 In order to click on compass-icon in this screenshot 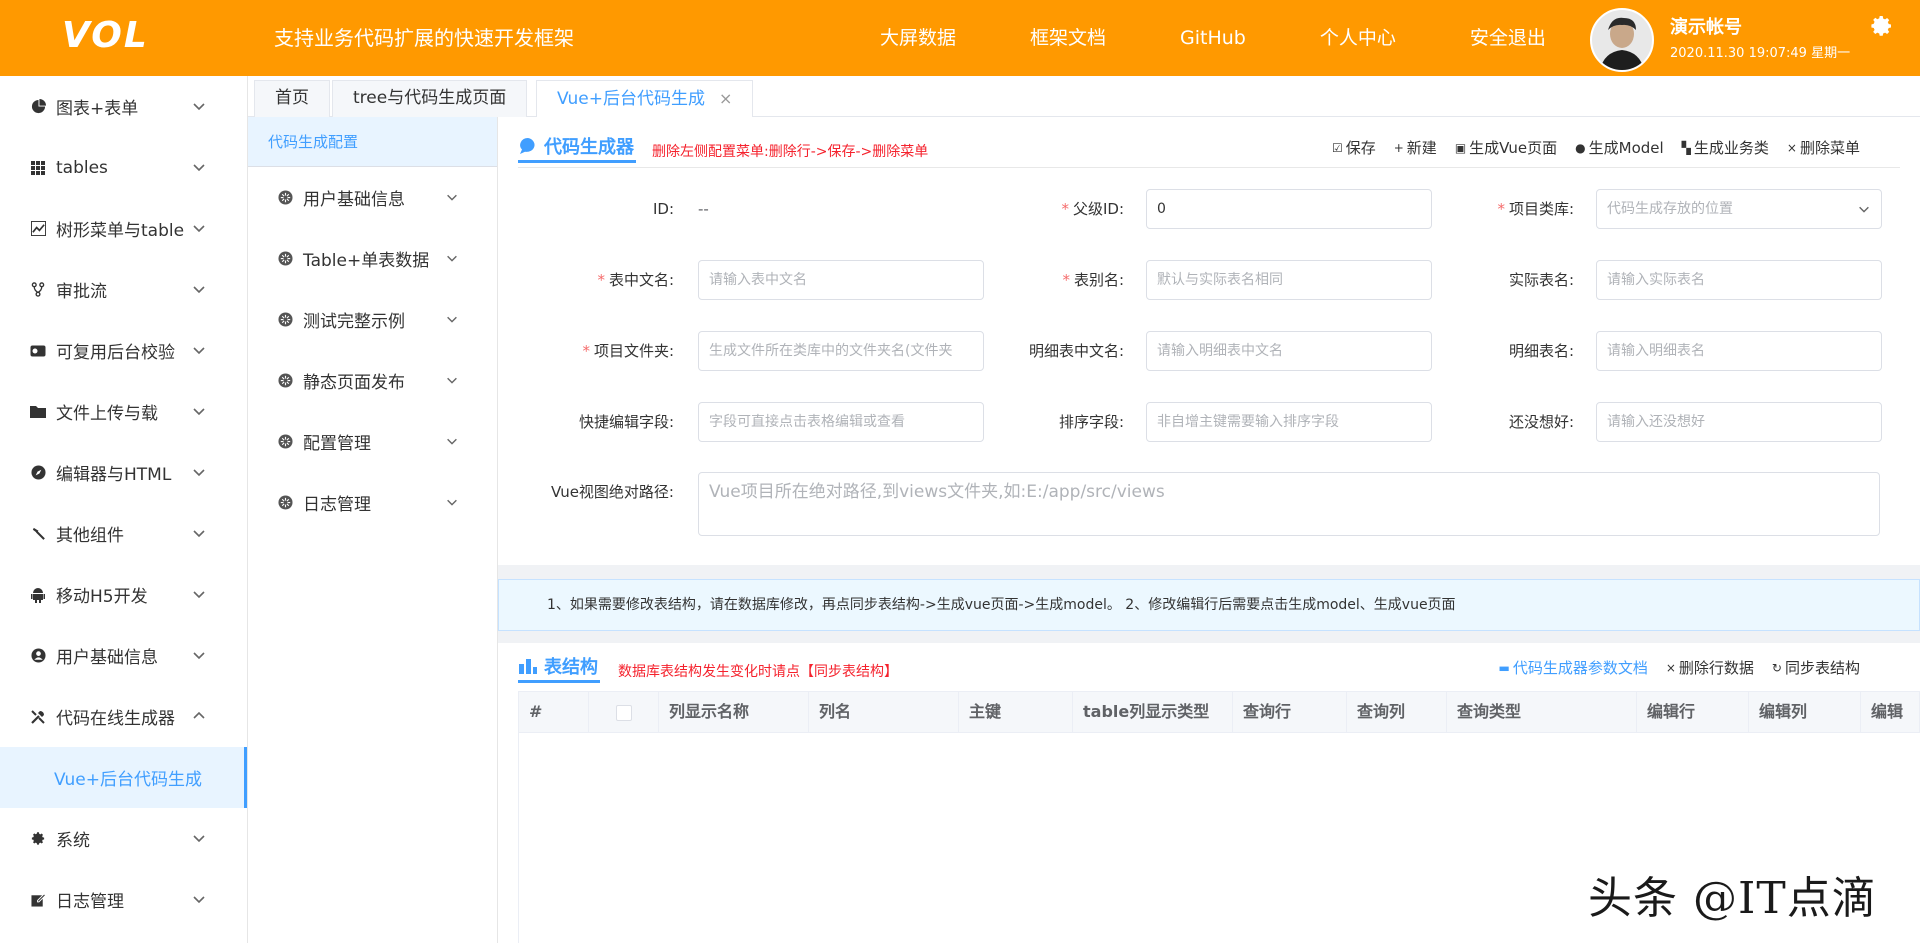, I will do `click(38, 473)`.